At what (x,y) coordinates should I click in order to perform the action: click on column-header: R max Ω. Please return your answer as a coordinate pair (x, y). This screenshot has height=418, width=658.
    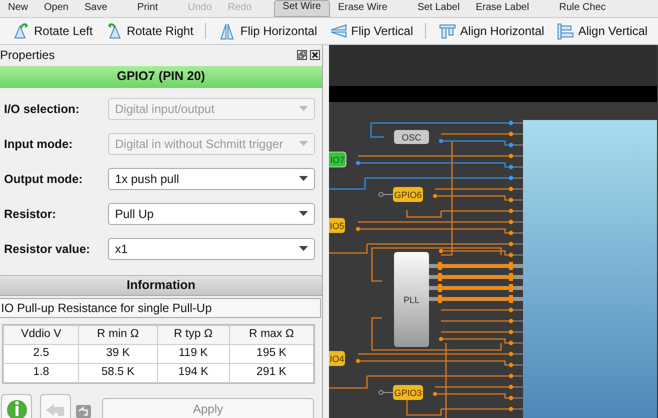
    Looking at the image, I should click on (271, 335).